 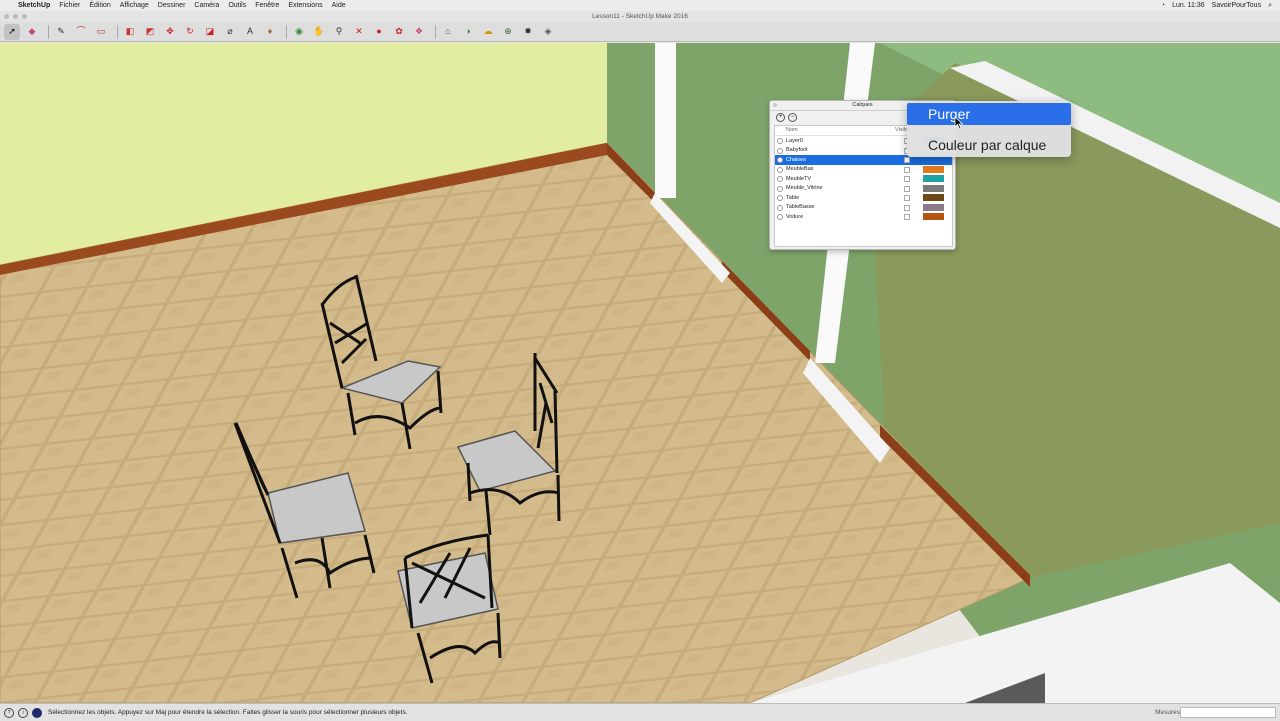 I want to click on layer-name: MeubleBas, so click(x=800, y=169).